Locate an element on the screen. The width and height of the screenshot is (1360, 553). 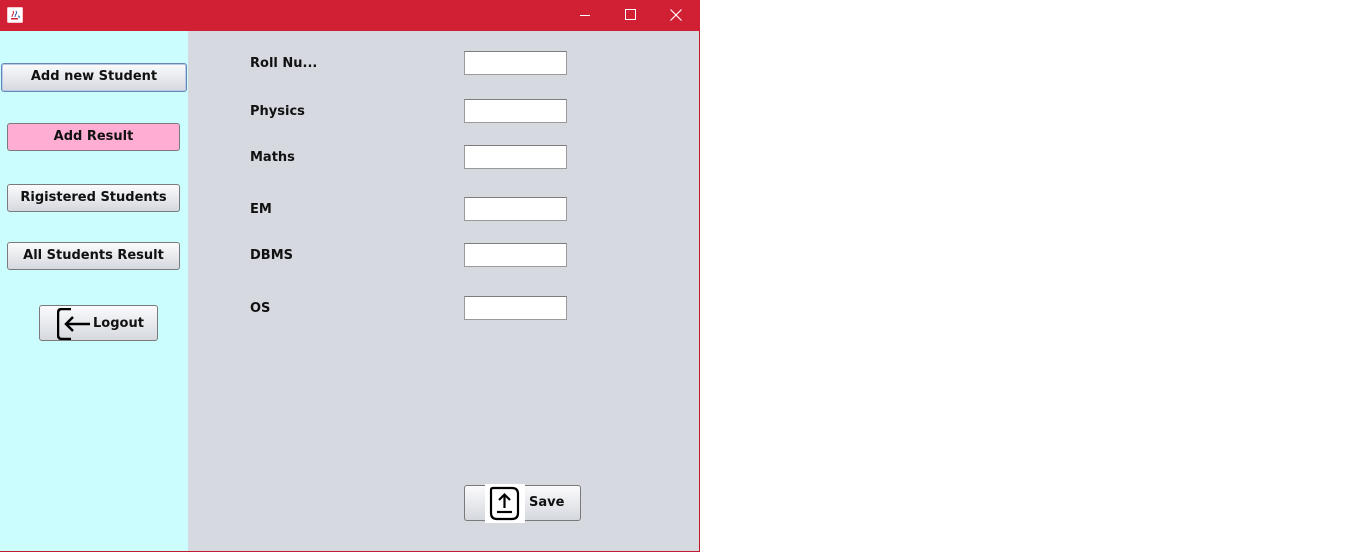
em-label: EM is located at coordinates (261, 209).